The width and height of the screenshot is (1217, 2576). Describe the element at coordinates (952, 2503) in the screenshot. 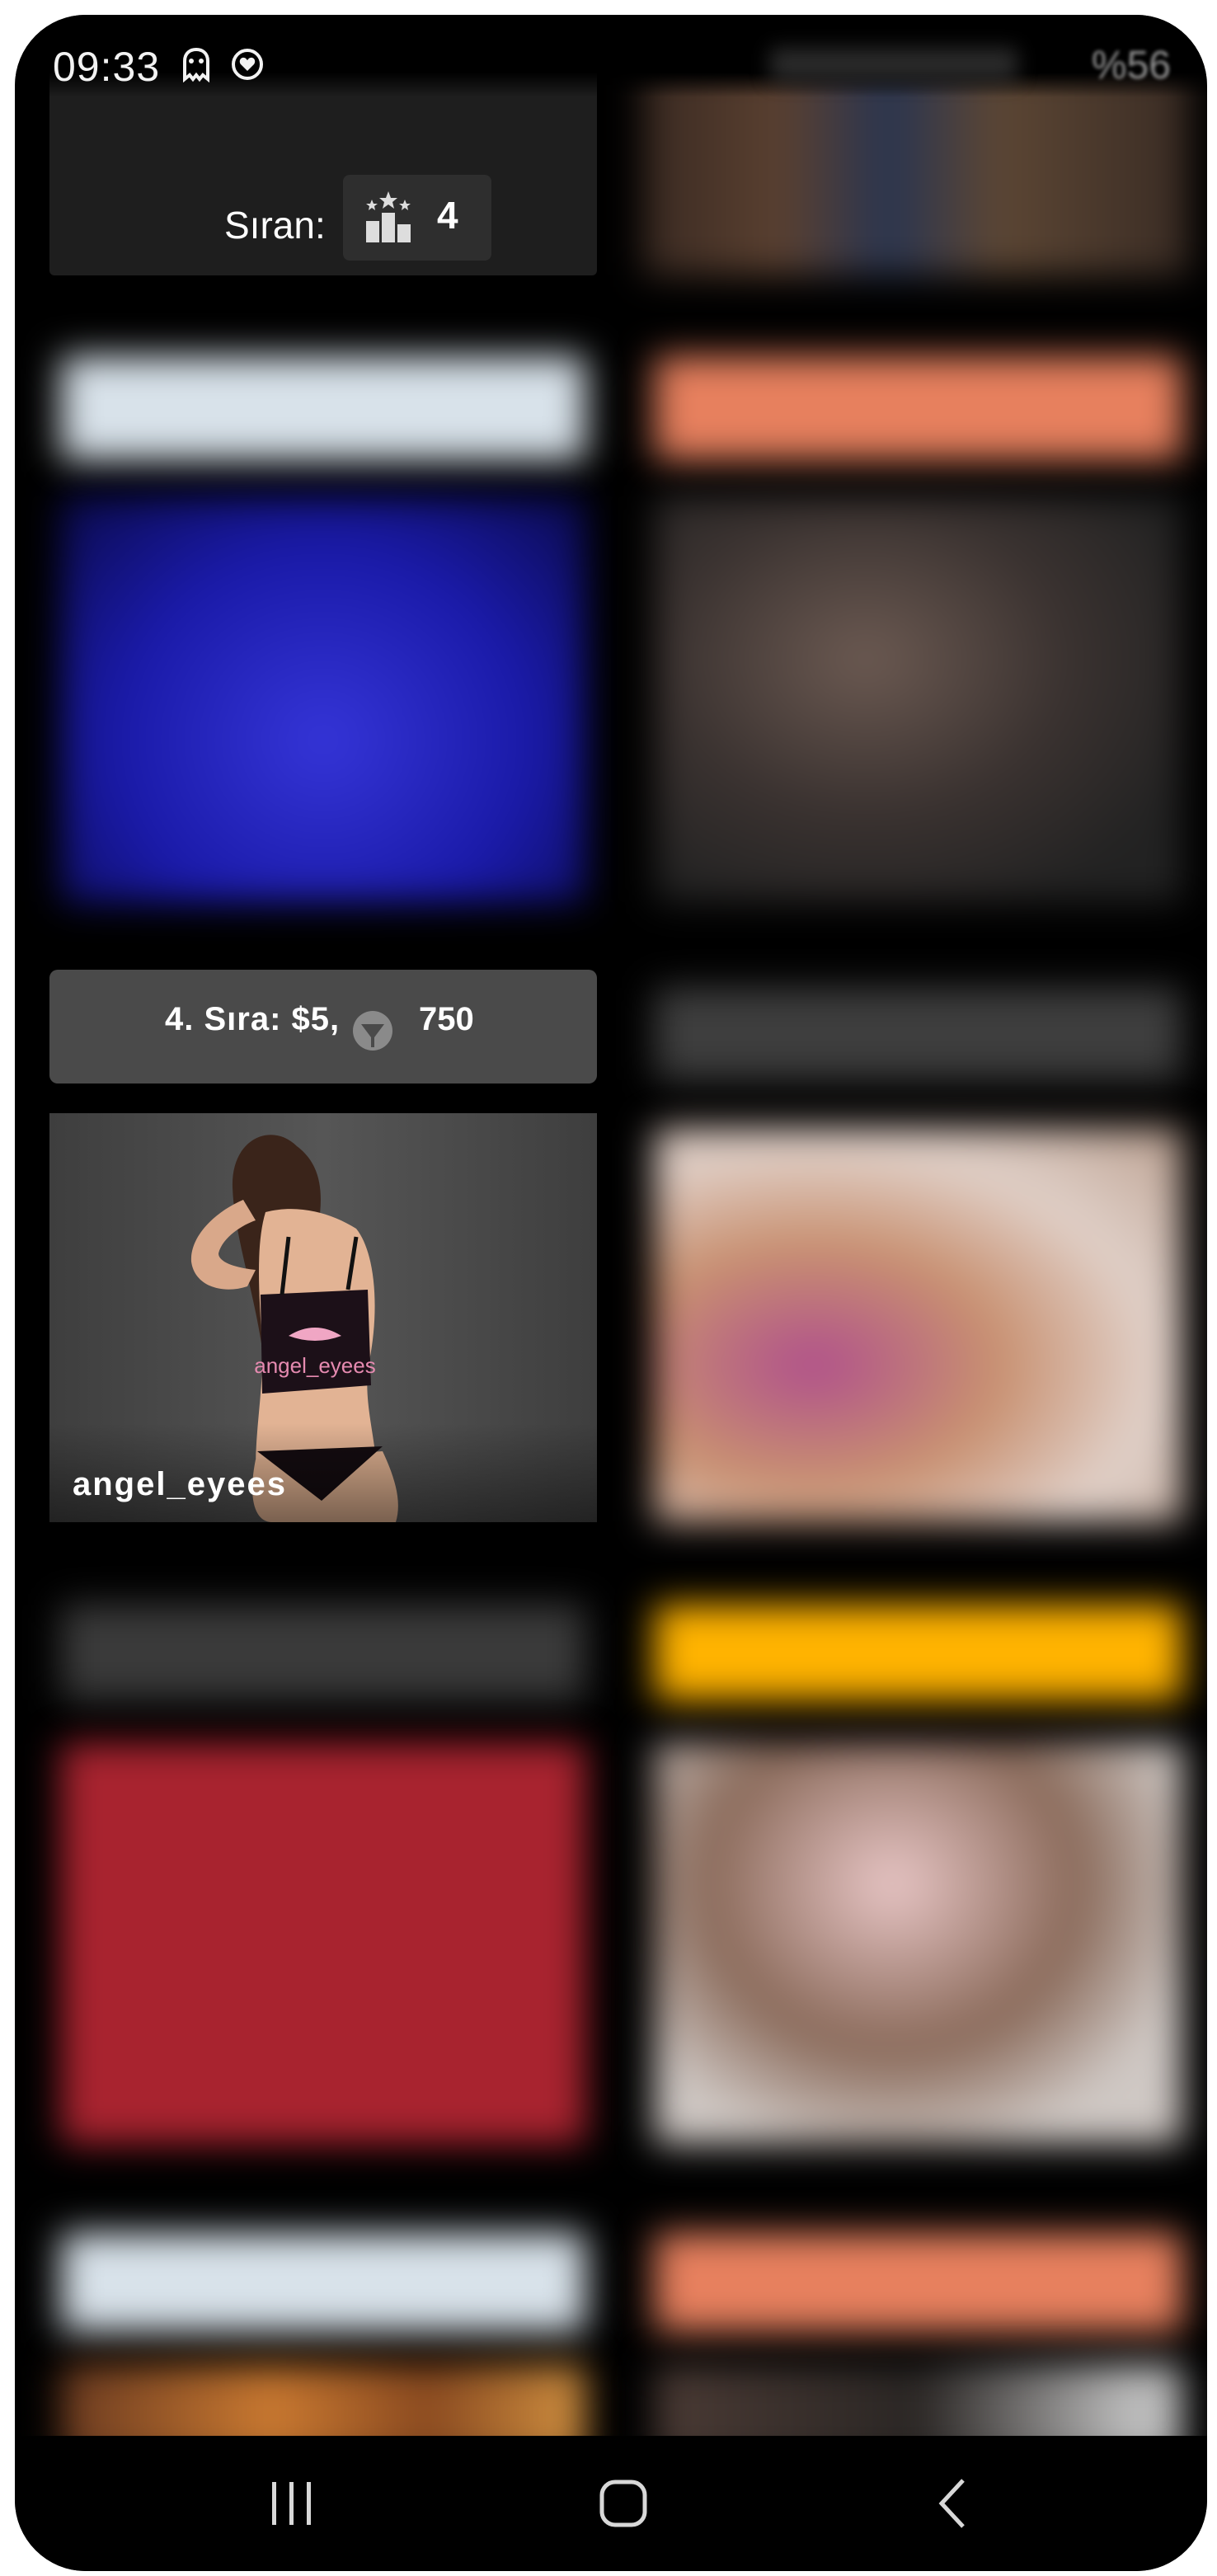

I see `back-icon` at that location.